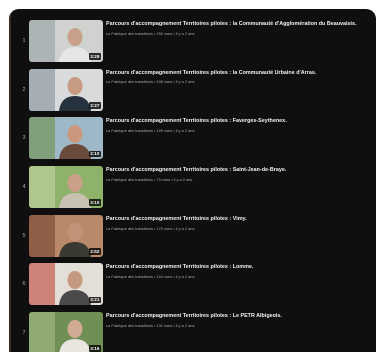 Image resolution: width=383 pixels, height=352 pixels. What do you see at coordinates (24, 284) in the screenshot?
I see `video-index: 6` at bounding box center [24, 284].